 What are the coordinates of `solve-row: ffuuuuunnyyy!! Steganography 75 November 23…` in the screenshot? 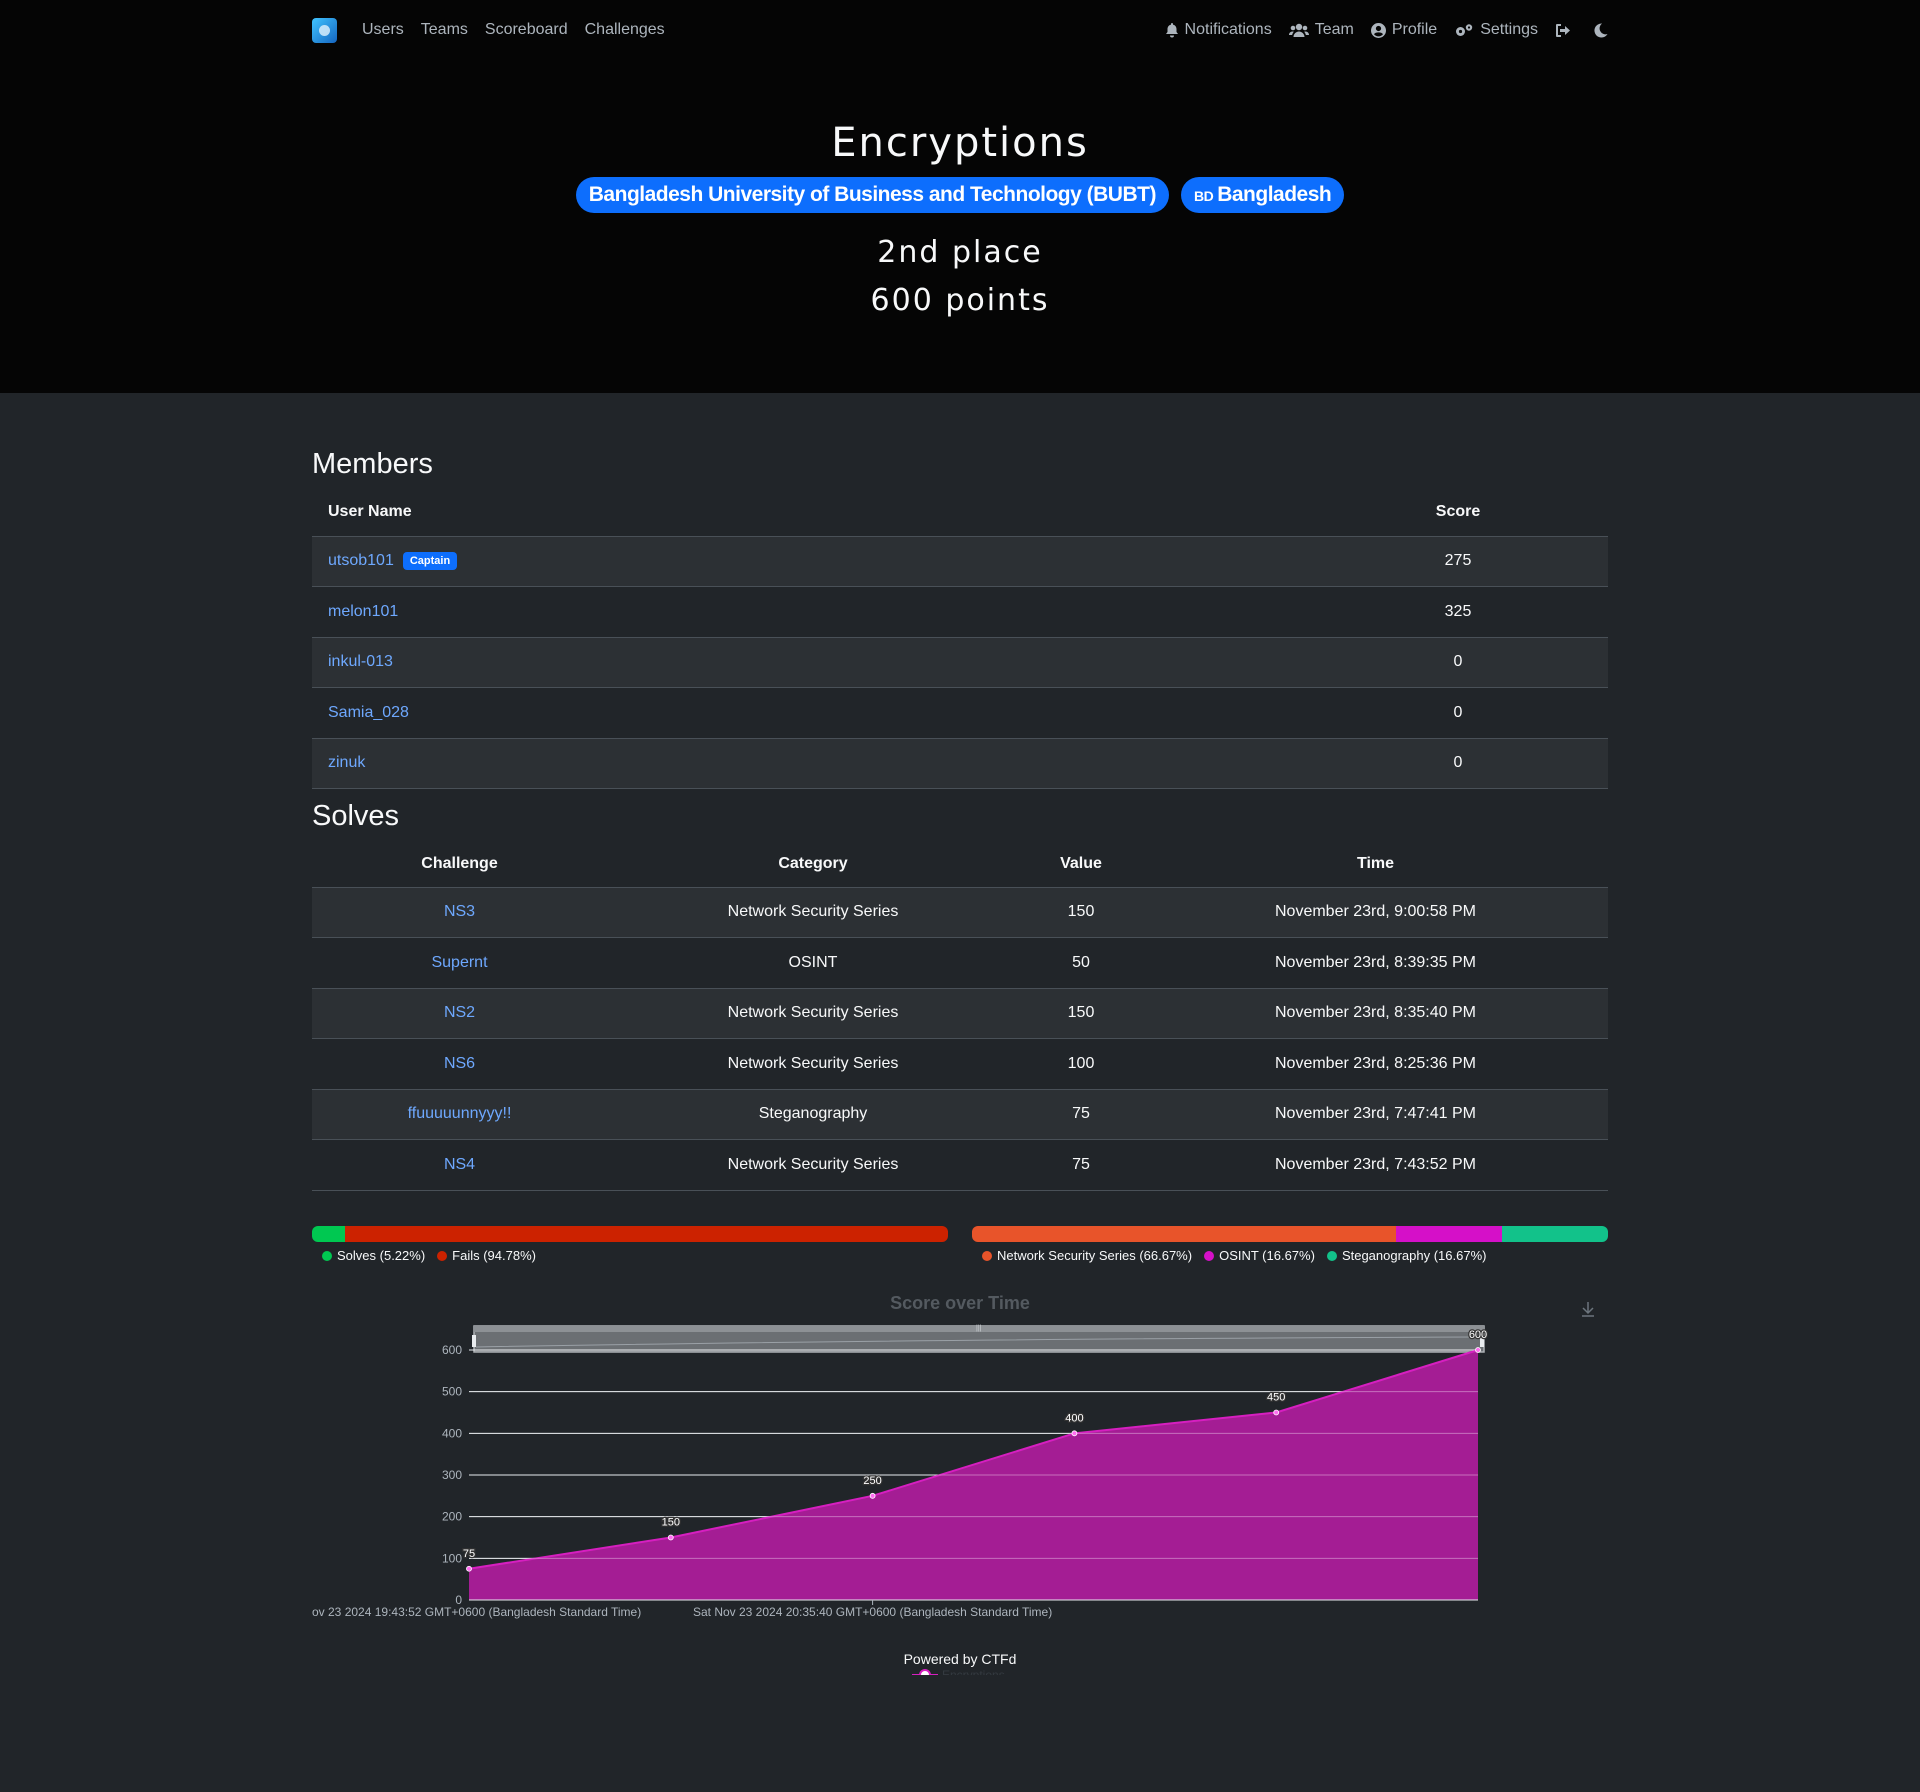 It's located at (960, 1114).